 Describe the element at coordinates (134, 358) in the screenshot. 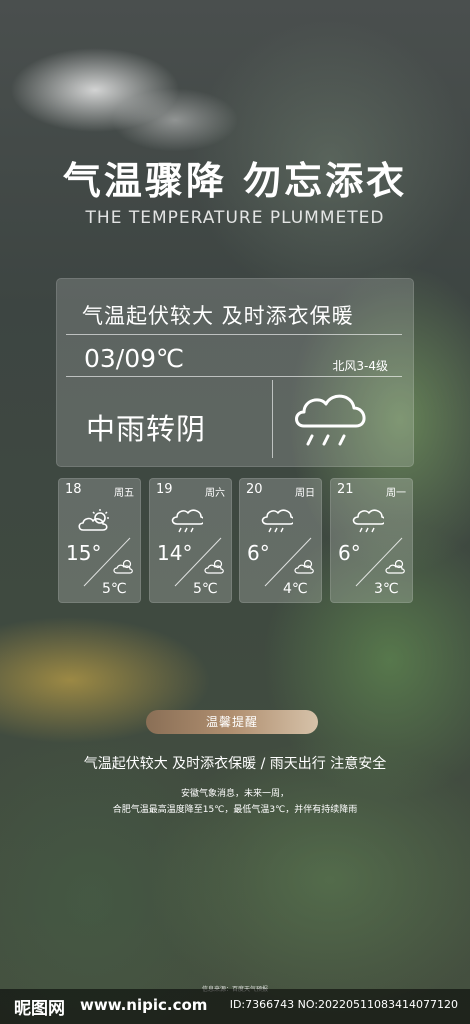

I see `panel-temperature: 03/09℃` at that location.